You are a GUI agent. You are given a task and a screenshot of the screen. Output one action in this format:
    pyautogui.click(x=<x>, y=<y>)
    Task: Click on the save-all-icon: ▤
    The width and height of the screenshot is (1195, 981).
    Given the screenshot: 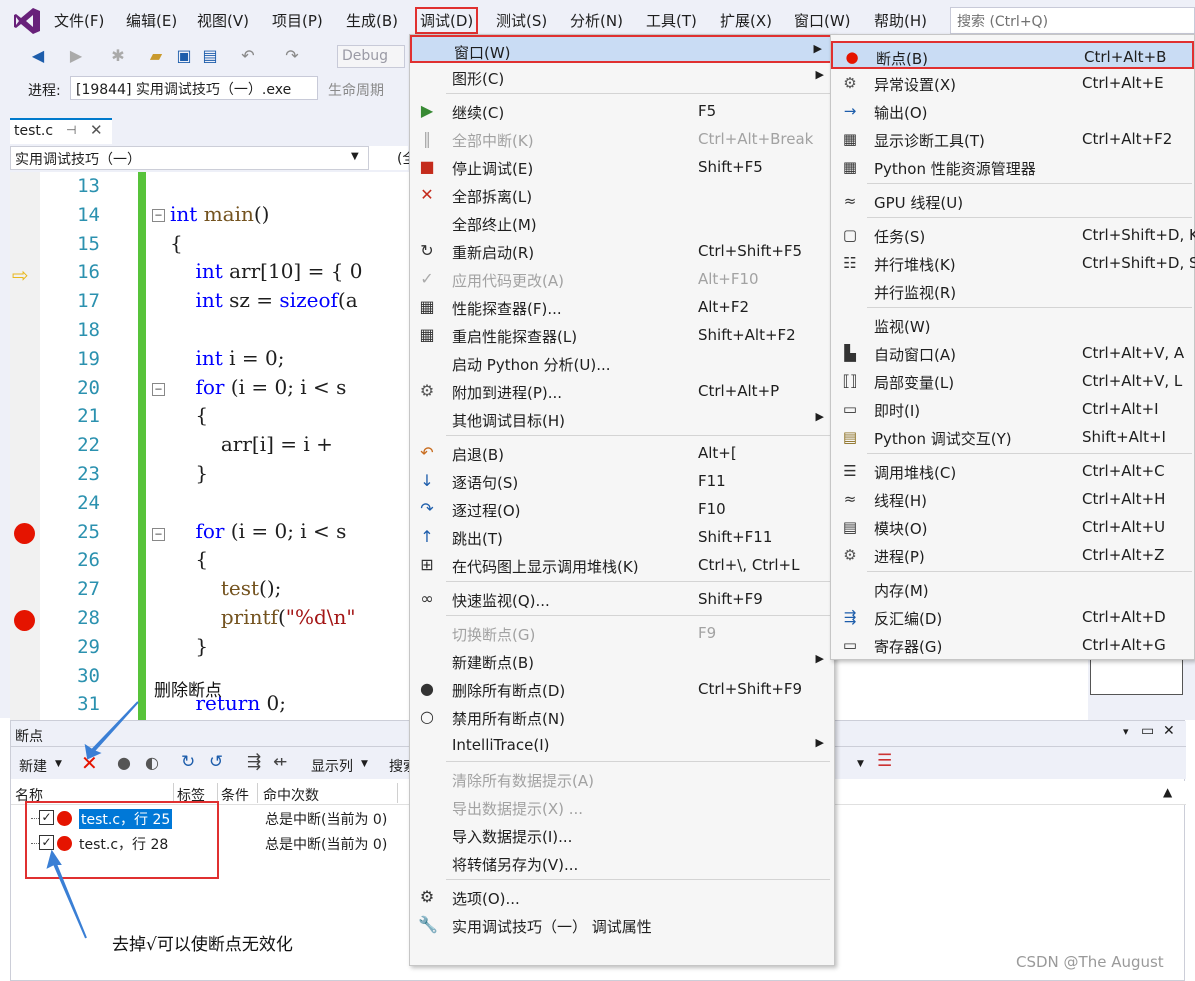 What is the action you would take?
    pyautogui.click(x=210, y=56)
    